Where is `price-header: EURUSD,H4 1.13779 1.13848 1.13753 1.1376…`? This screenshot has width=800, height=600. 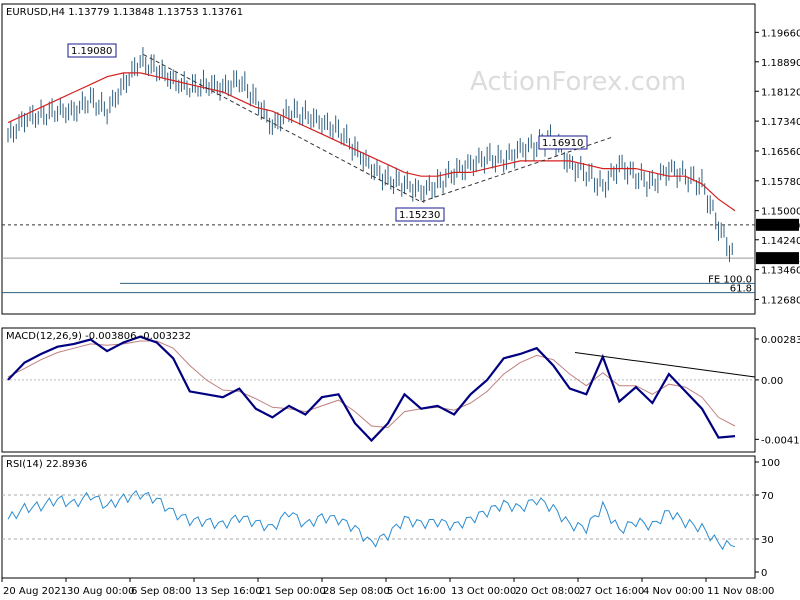
price-header: EURUSD,H4 1.13779 1.13848 1.13753 1.1376… is located at coordinates (124, 12).